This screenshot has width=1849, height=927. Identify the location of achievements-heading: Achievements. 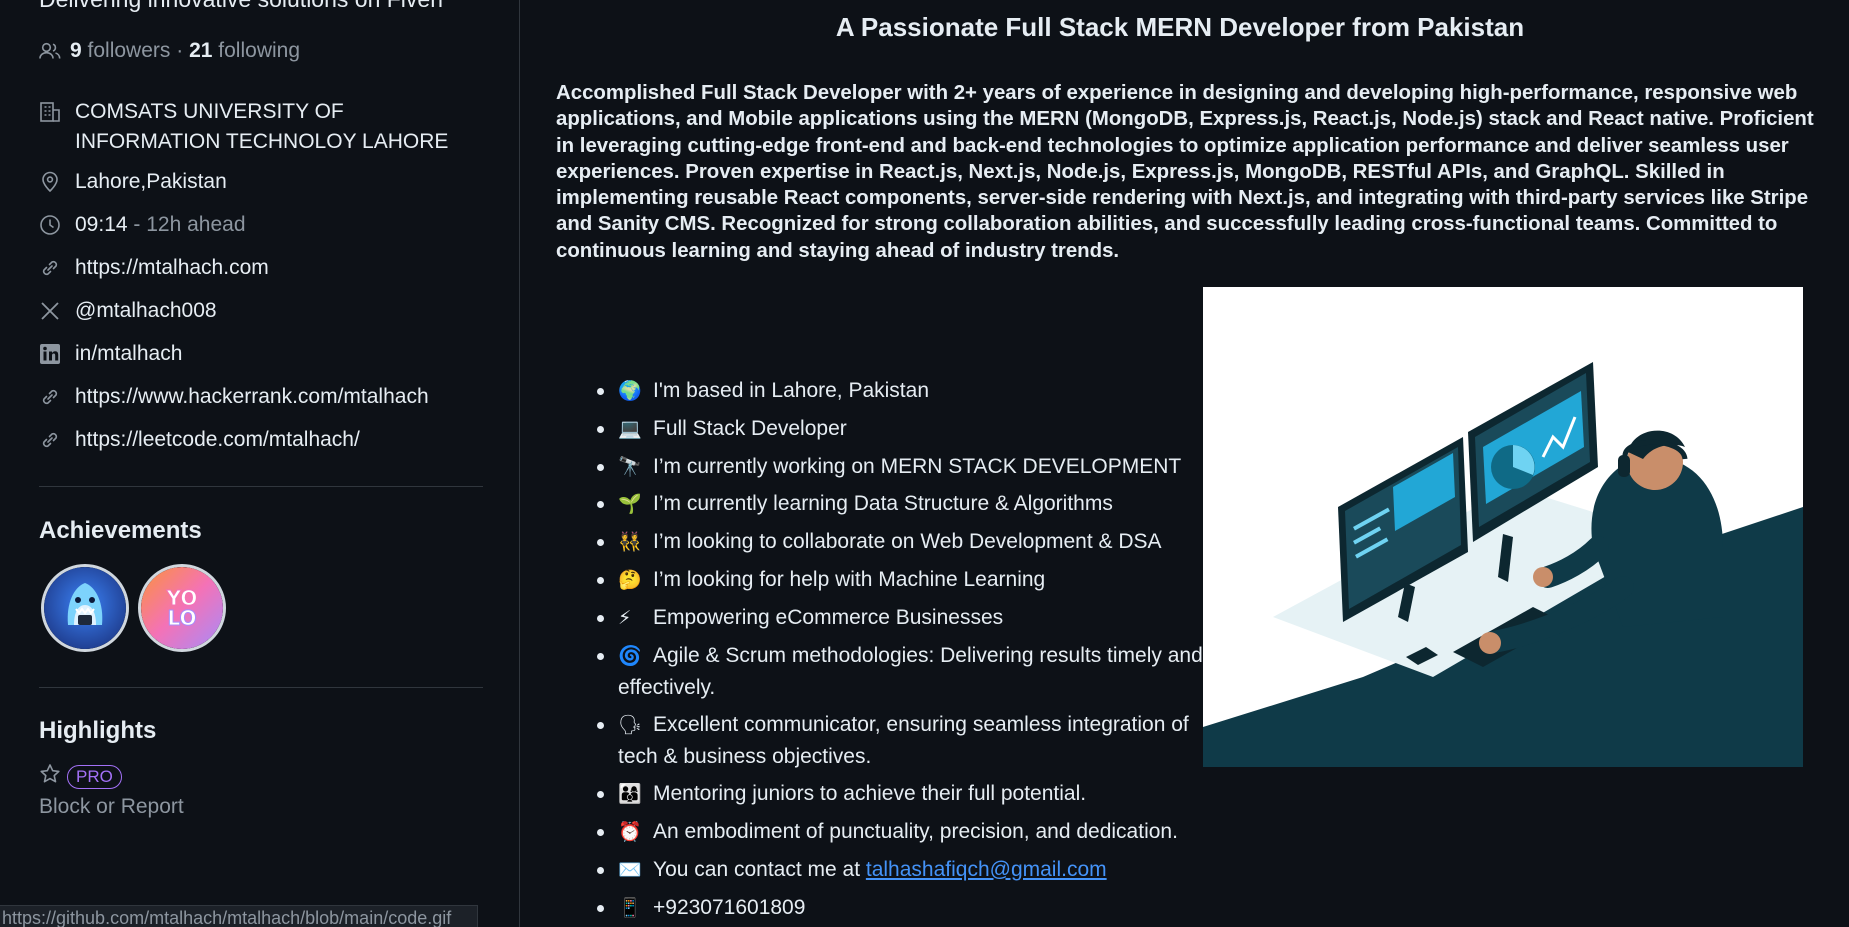
(120, 531).